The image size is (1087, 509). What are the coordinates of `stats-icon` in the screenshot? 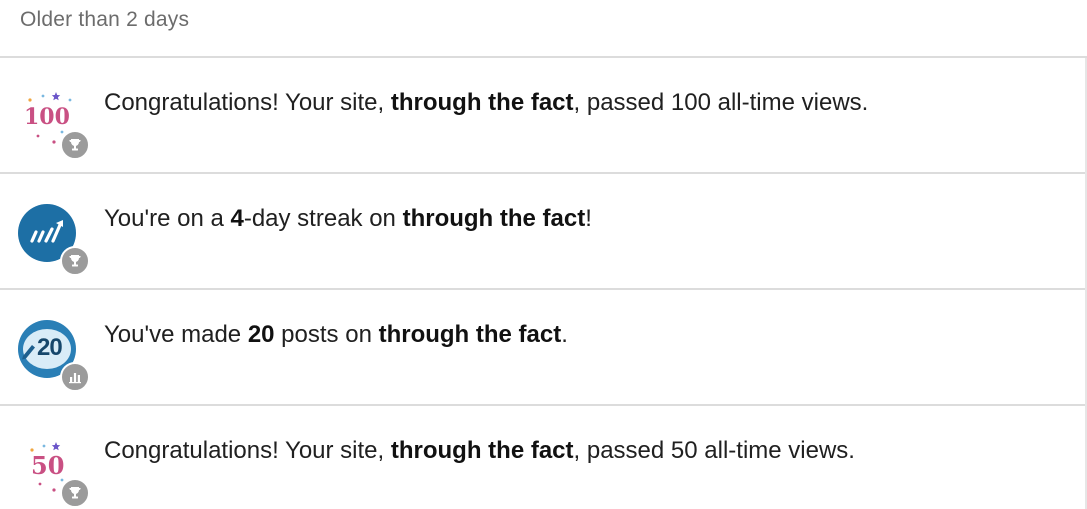 It's located at (75, 377).